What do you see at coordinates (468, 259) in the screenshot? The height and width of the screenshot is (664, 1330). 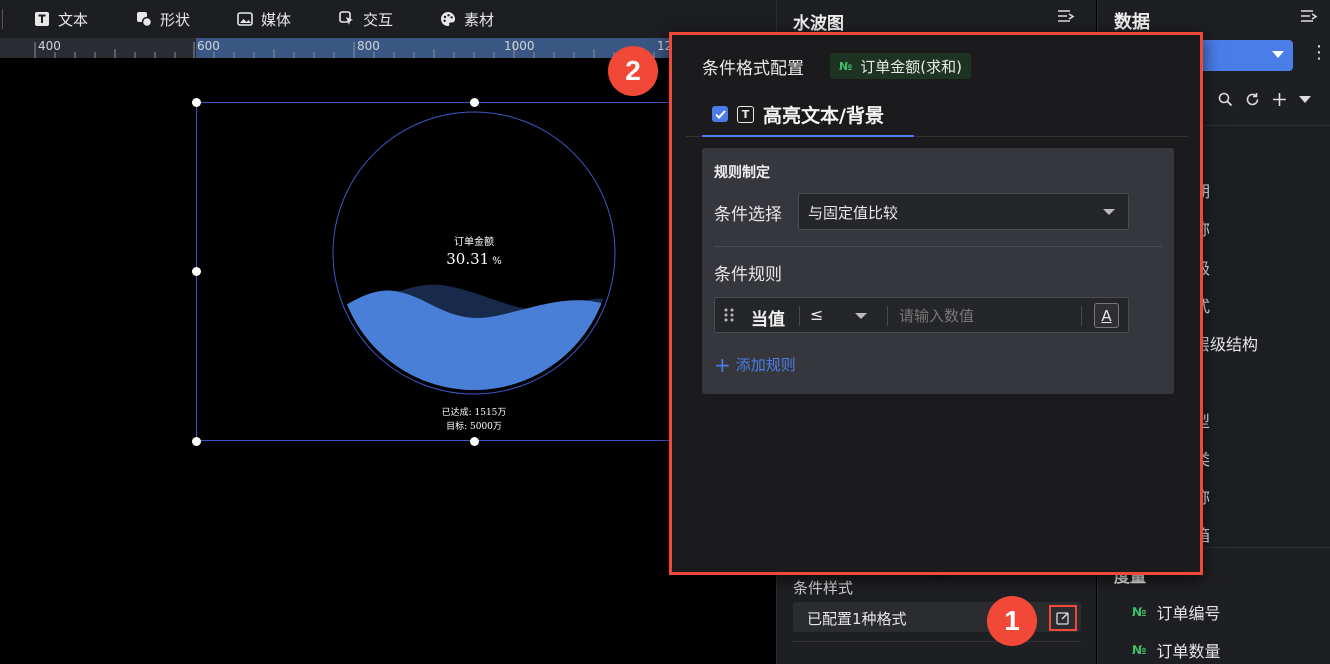 I see `chart-value-text: 30.31` at bounding box center [468, 259].